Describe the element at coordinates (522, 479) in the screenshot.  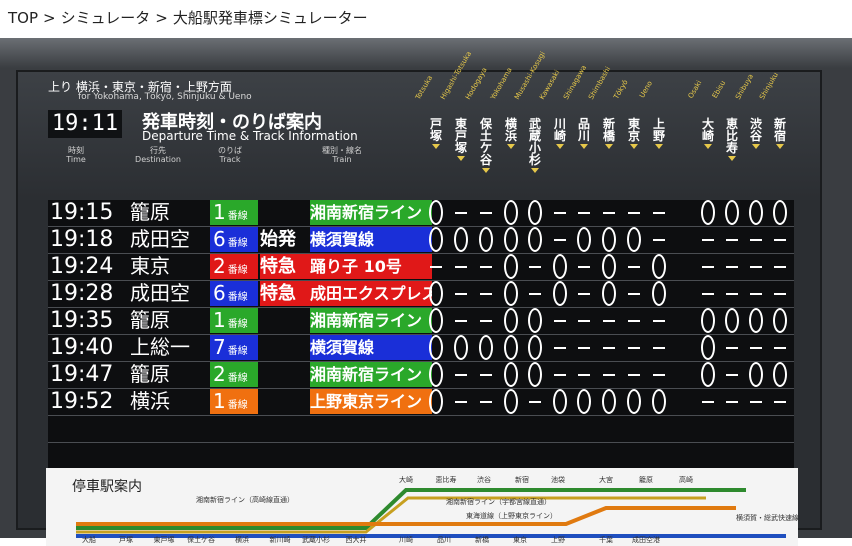
I see `route-map-station: 新宿` at that location.